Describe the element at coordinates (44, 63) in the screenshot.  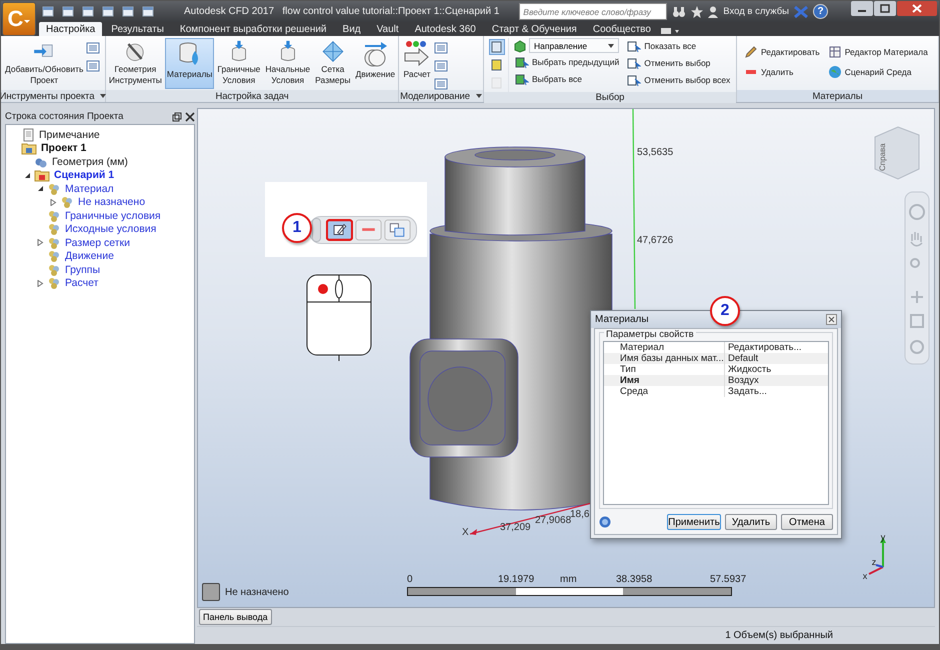
I see `ribbon-button: Добавить/Обновить Проект` at that location.